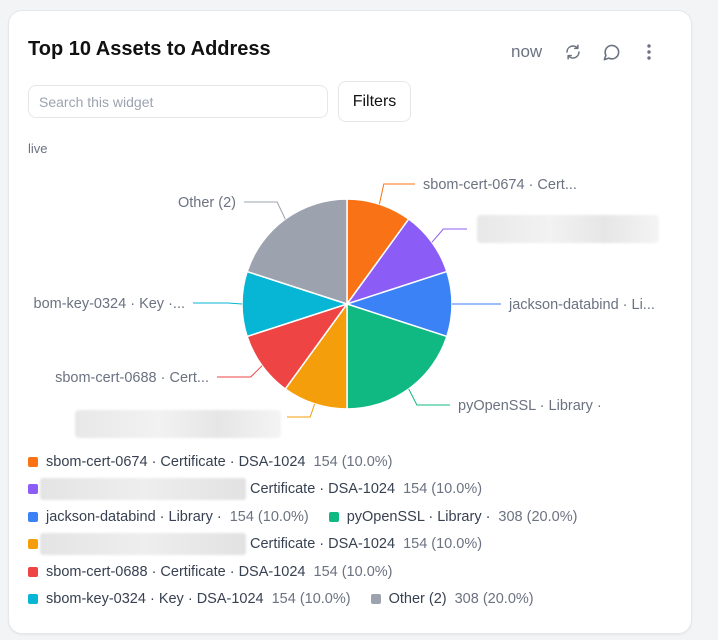 The image size is (718, 640). I want to click on redacted-label-purple, so click(568, 229).